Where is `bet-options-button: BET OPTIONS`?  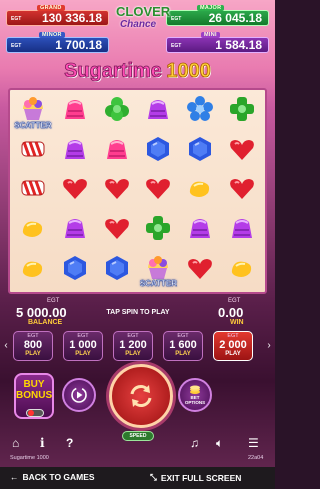
bet-options-button: BET OPTIONS is located at coordinates (195, 395).